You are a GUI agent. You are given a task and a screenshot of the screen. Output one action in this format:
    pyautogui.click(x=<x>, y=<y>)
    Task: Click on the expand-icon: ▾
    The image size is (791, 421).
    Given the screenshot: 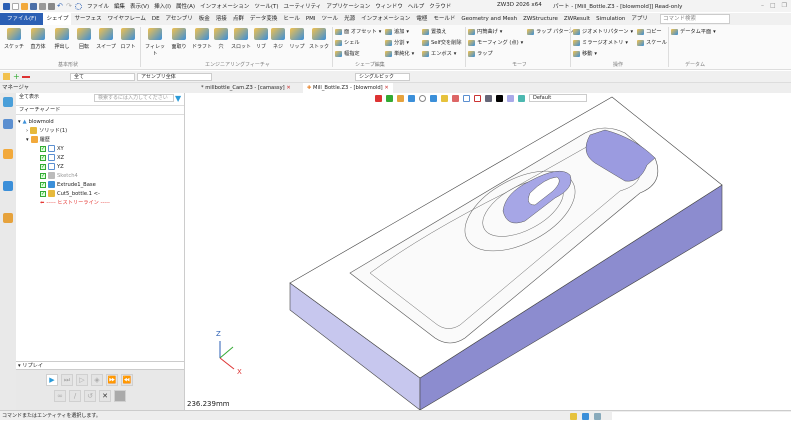 What is the action you would take?
    pyautogui.click(x=27, y=140)
    